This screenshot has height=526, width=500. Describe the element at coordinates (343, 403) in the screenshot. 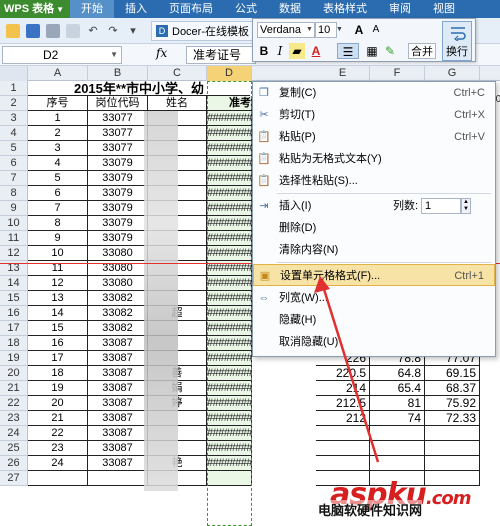

I see `score-e-cell: 212.5` at that location.